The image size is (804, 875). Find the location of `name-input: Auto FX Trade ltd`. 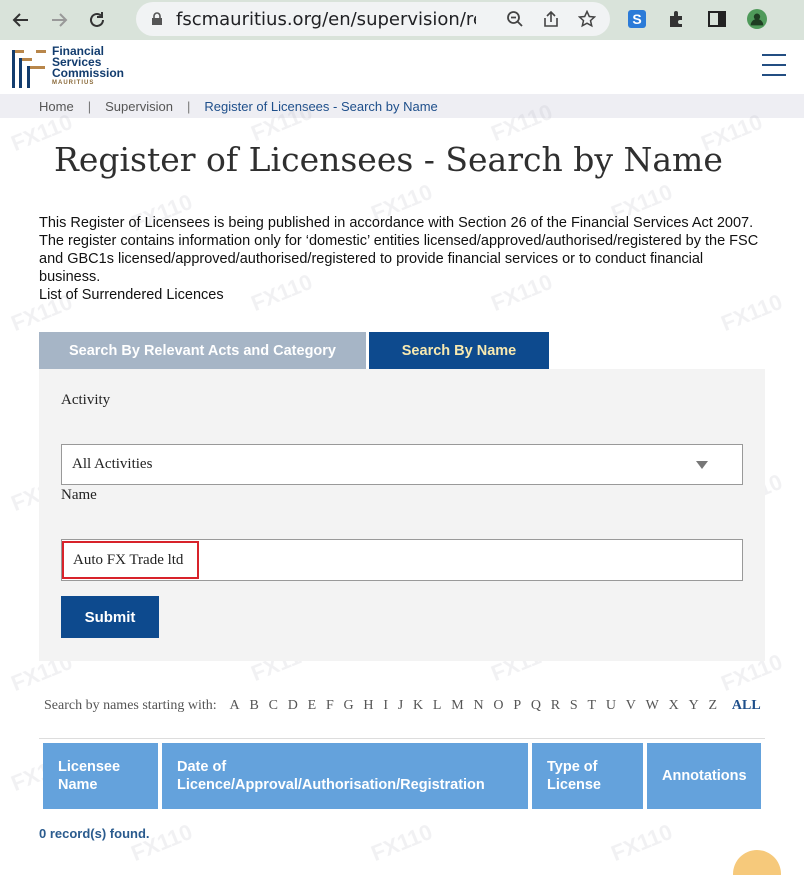

name-input: Auto FX Trade ltd is located at coordinates (402, 560).